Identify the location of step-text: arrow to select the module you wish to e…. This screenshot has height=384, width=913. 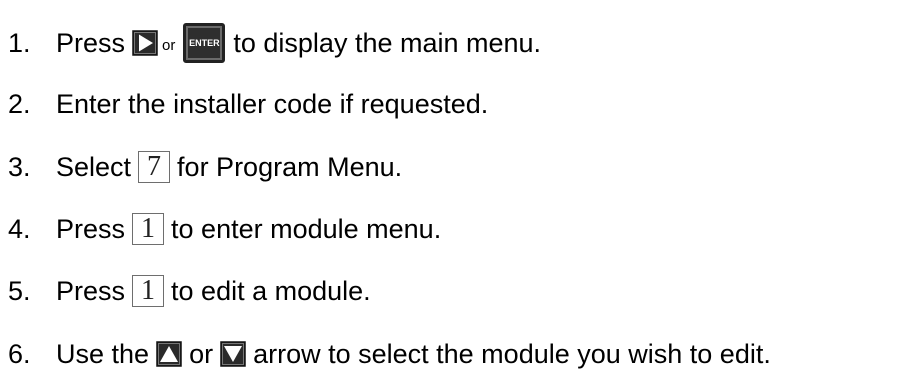
(512, 353).